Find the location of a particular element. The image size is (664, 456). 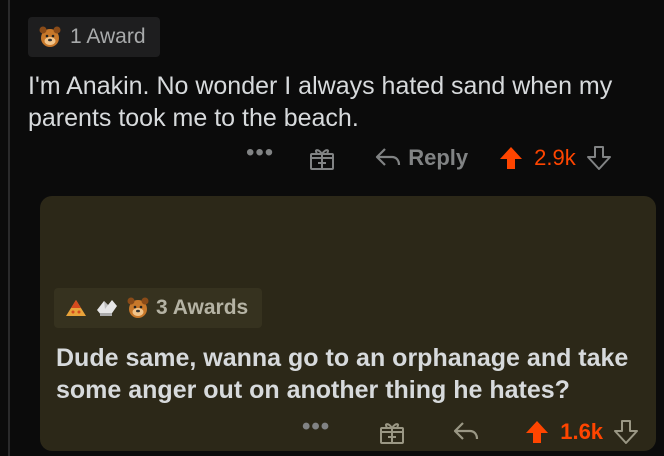

vote-controls: 2.9k is located at coordinates (555, 158).